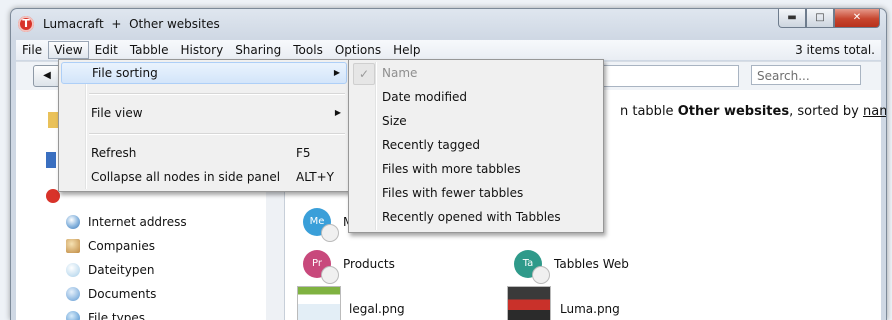 The height and width of the screenshot is (320, 892). What do you see at coordinates (824, 111) in the screenshot?
I see `desc-mid: , sorted by` at bounding box center [824, 111].